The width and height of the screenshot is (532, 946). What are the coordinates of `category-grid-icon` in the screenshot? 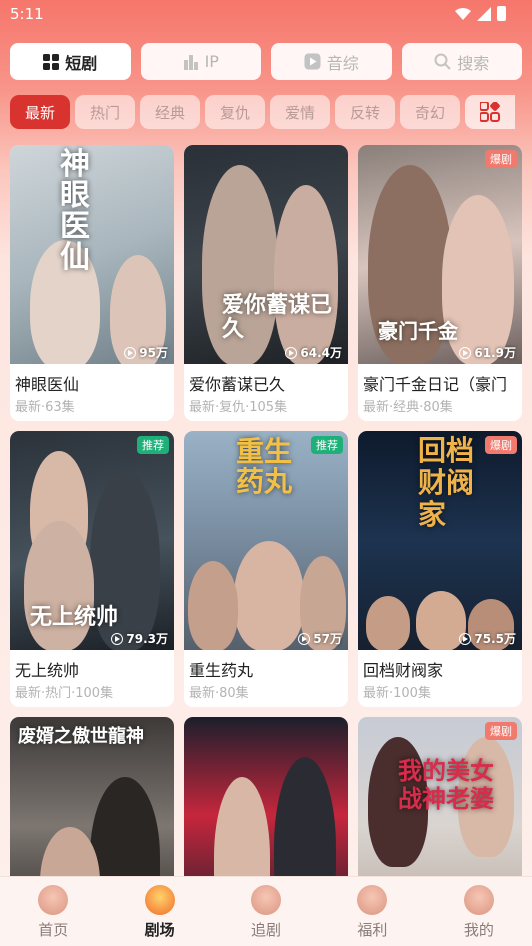 It's located at (490, 112).